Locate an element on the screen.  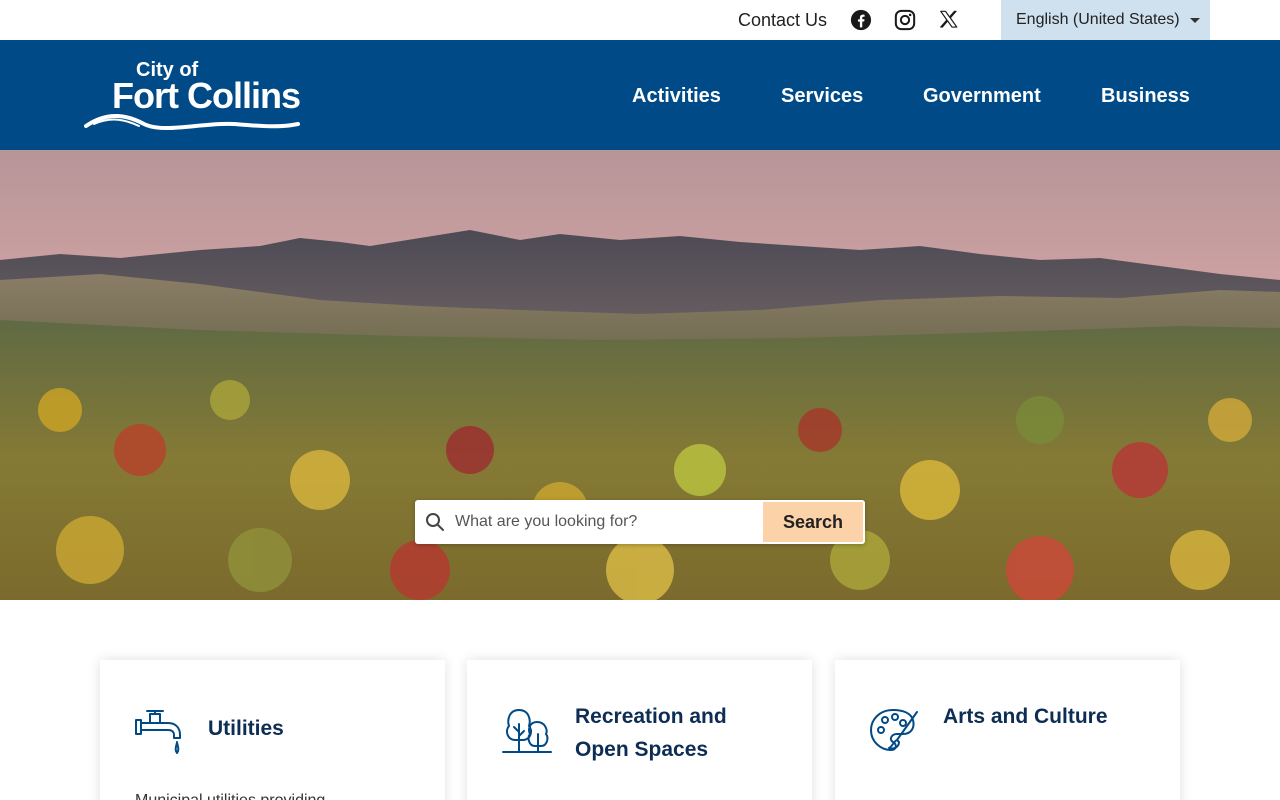
utility-bar: Contact Us English (United States) is located at coordinates (640, 20).